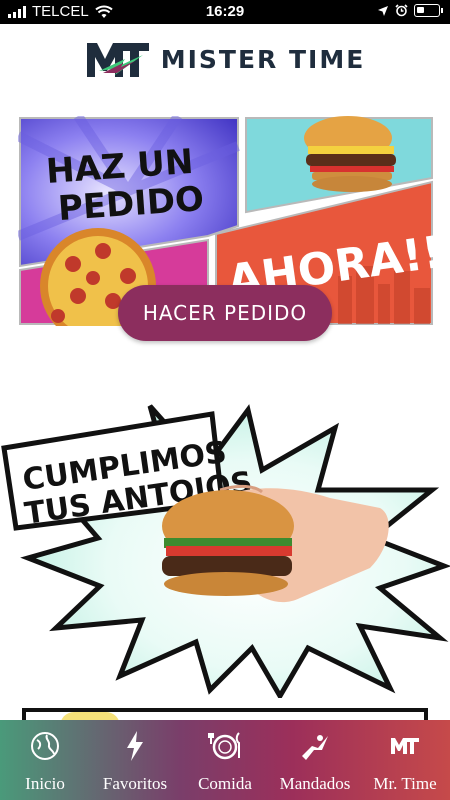 The image size is (450, 800). I want to click on tab-comida: Comida, so click(225, 760).